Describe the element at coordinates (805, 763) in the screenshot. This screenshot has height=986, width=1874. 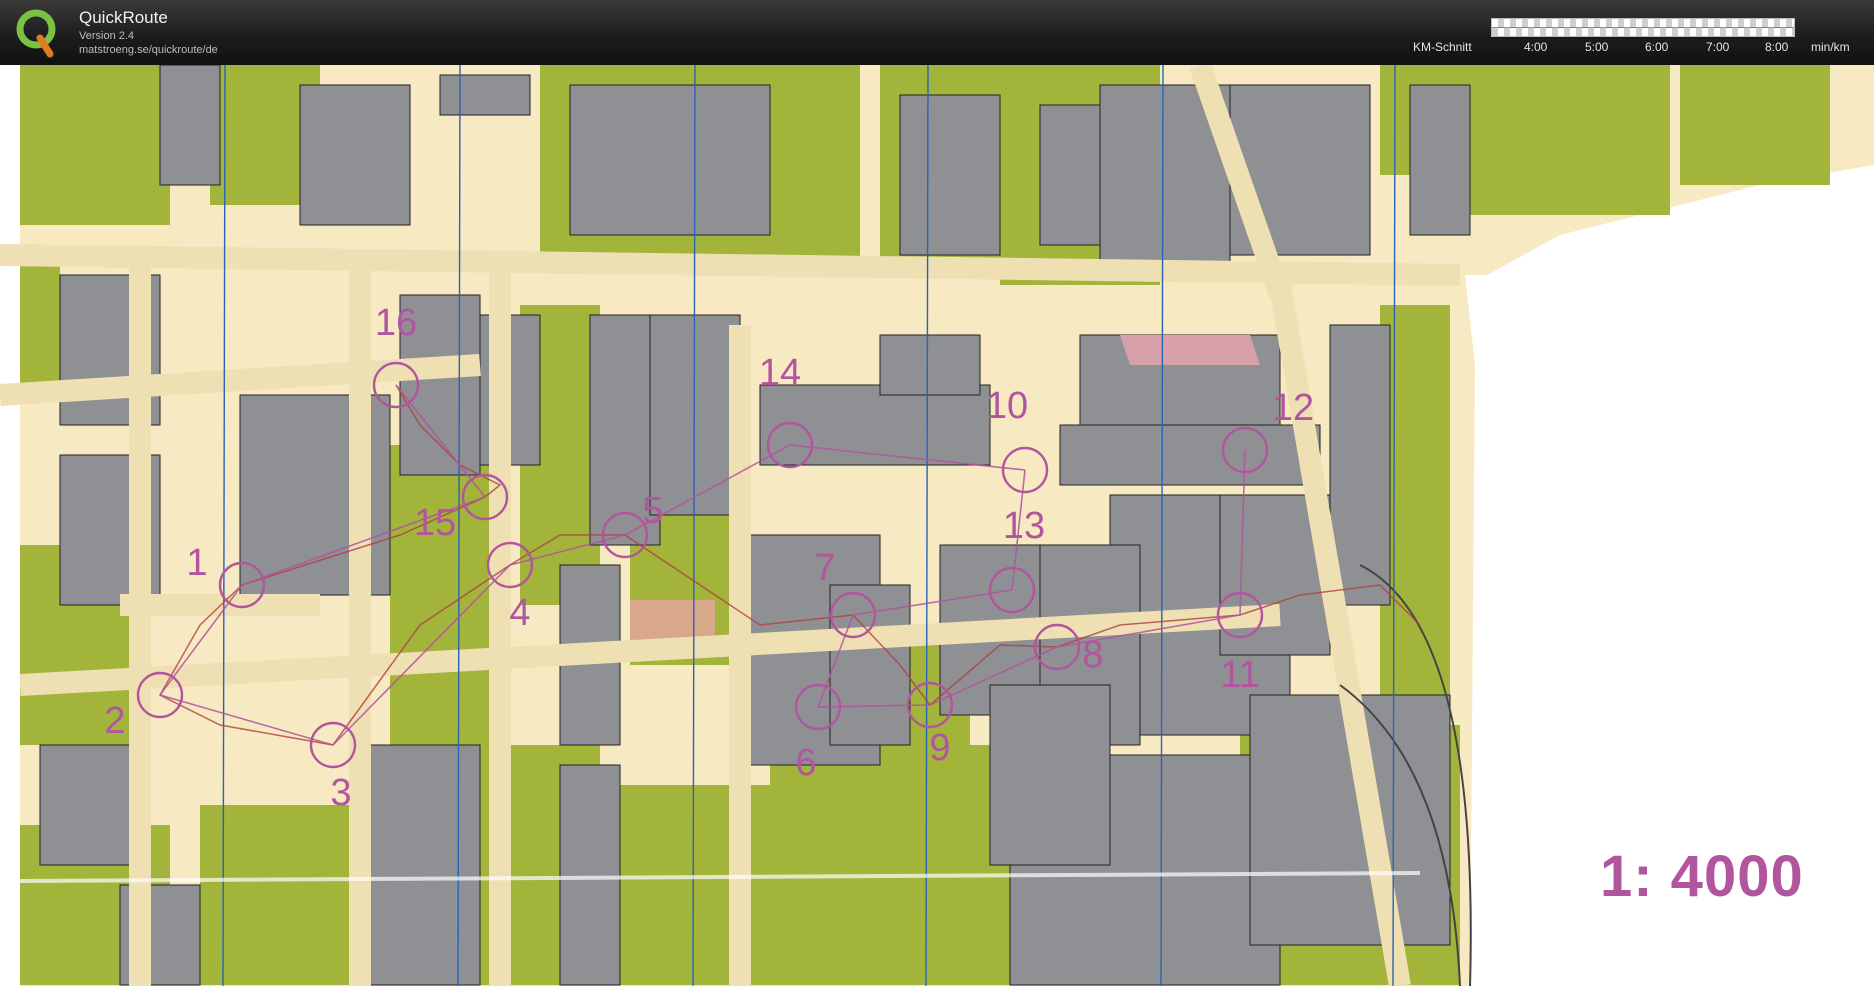
I see `control-label: 6` at that location.